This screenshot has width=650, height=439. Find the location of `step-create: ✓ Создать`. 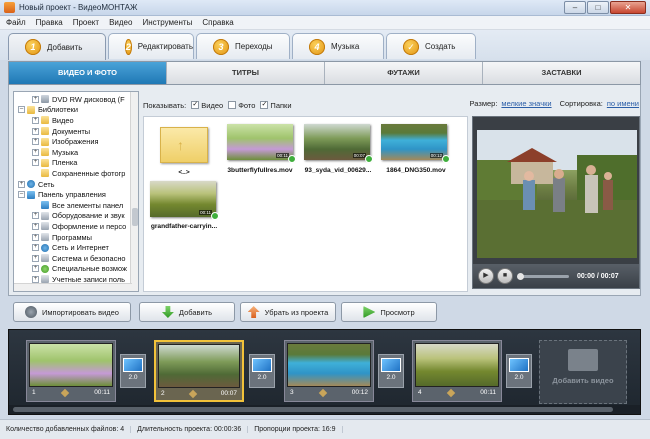

step-create: ✓ Создать is located at coordinates (431, 46).